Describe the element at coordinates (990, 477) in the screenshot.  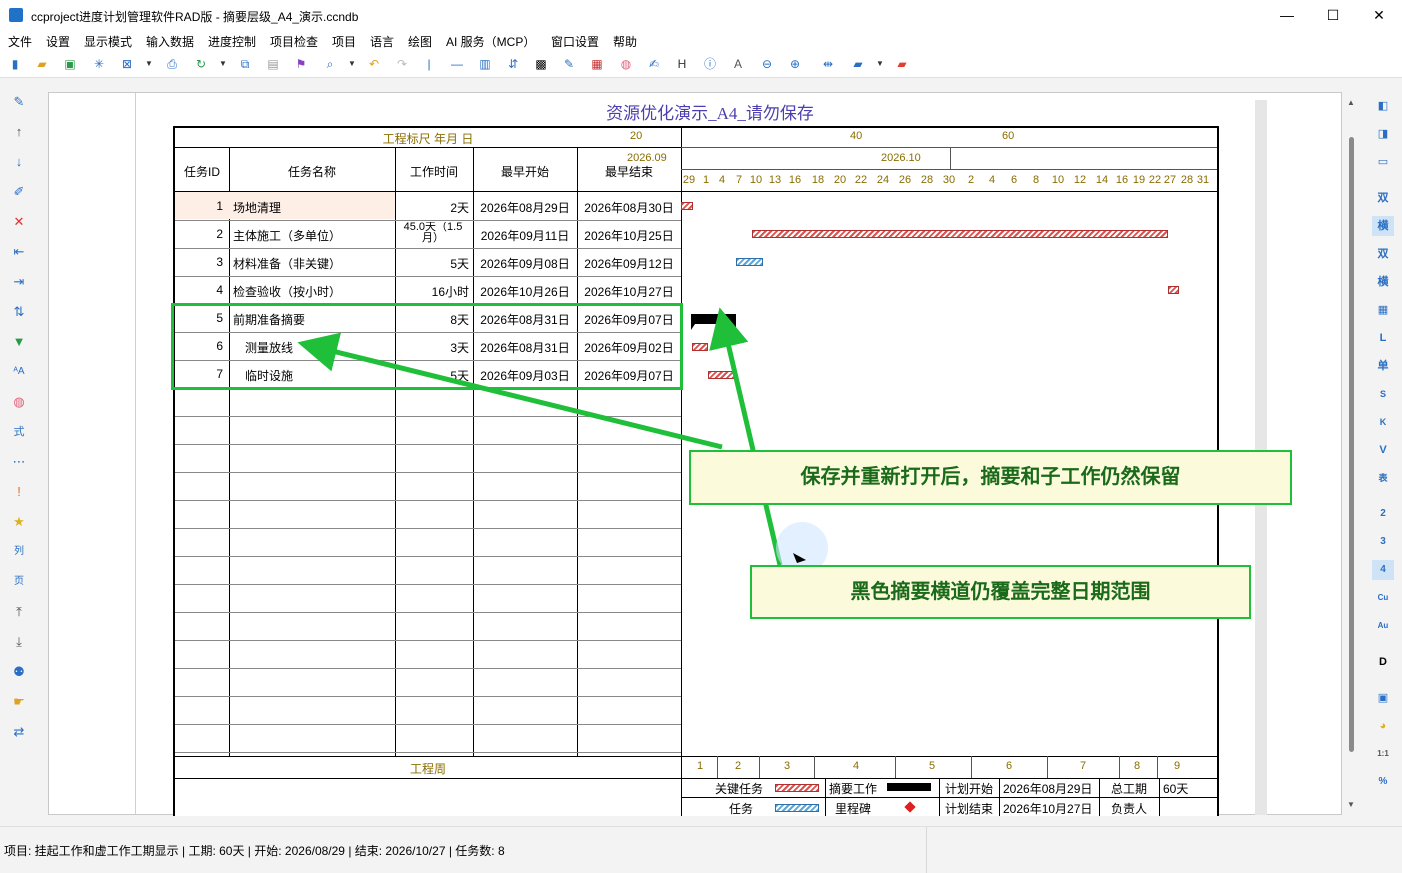
I see `callout-retained: 保存并重新打开后，摘要和子工作仍然保留` at that location.